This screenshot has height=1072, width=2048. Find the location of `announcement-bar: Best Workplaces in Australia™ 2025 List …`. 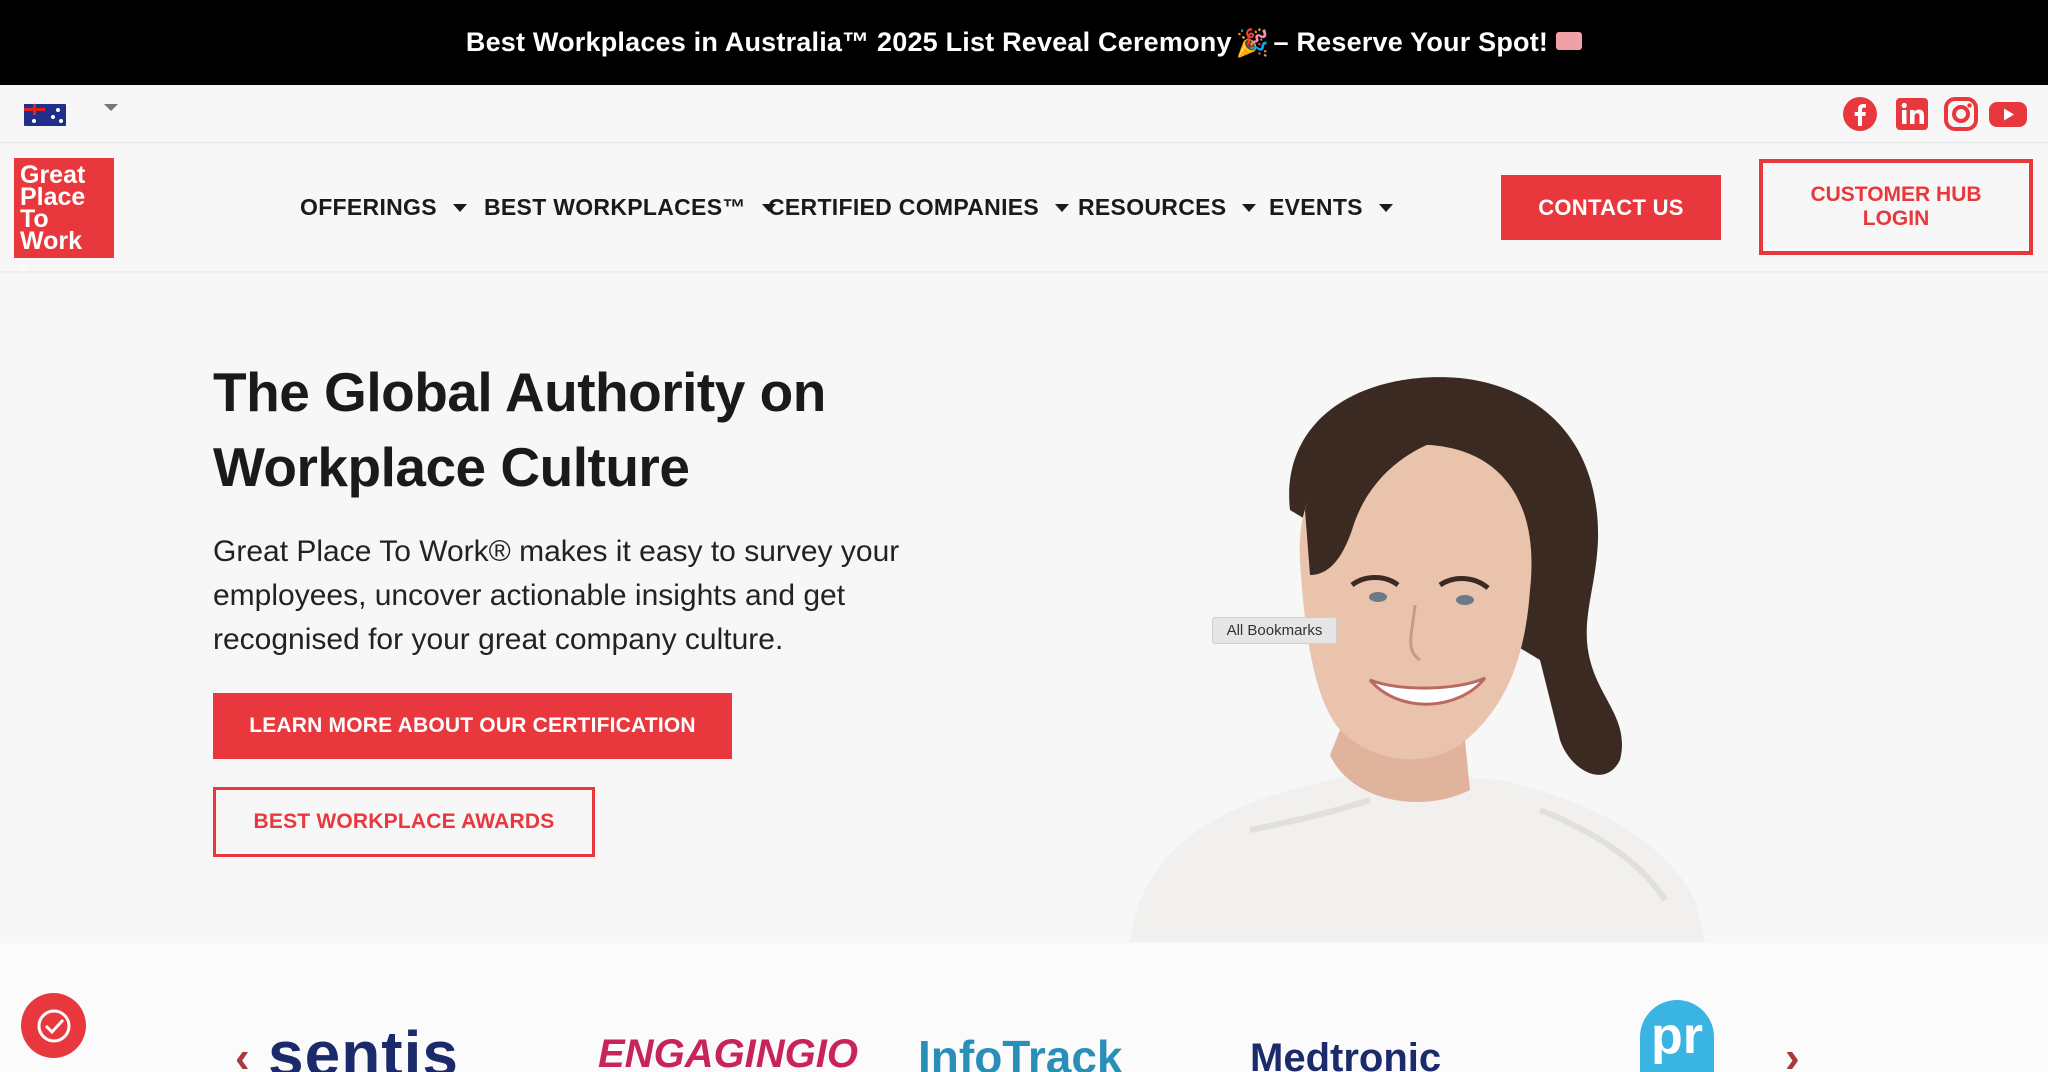

announcement-bar: Best Workplaces in Australia™ 2025 List … is located at coordinates (1024, 42).